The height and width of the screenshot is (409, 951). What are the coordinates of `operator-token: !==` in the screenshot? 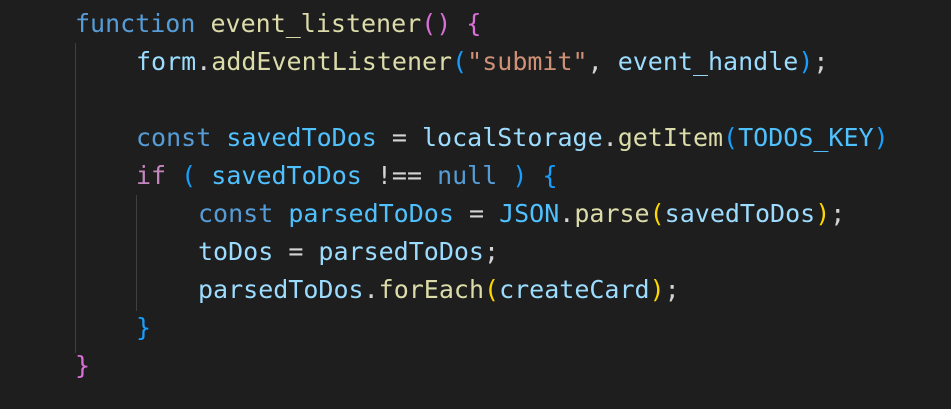 It's located at (399, 175).